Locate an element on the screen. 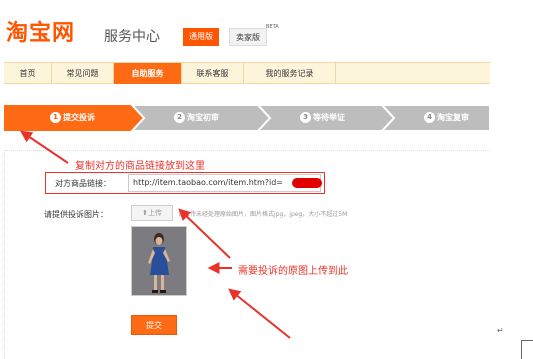  main-nav: 首页 常见问题 自助服务 联系客服 我的服务记录 is located at coordinates (247, 73).